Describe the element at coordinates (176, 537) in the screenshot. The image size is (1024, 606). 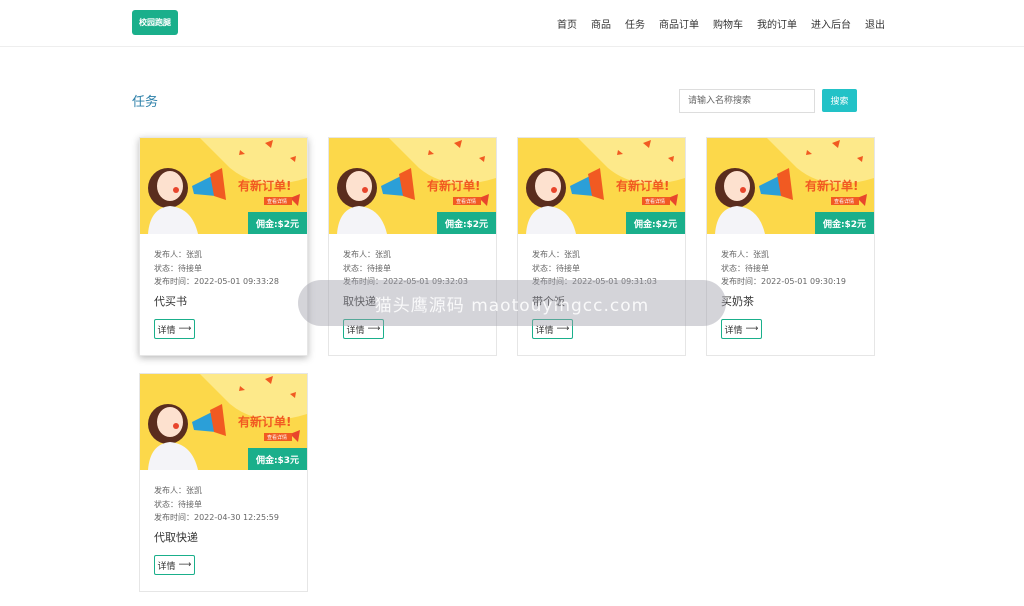
I see `task-name: 代取快递` at that location.